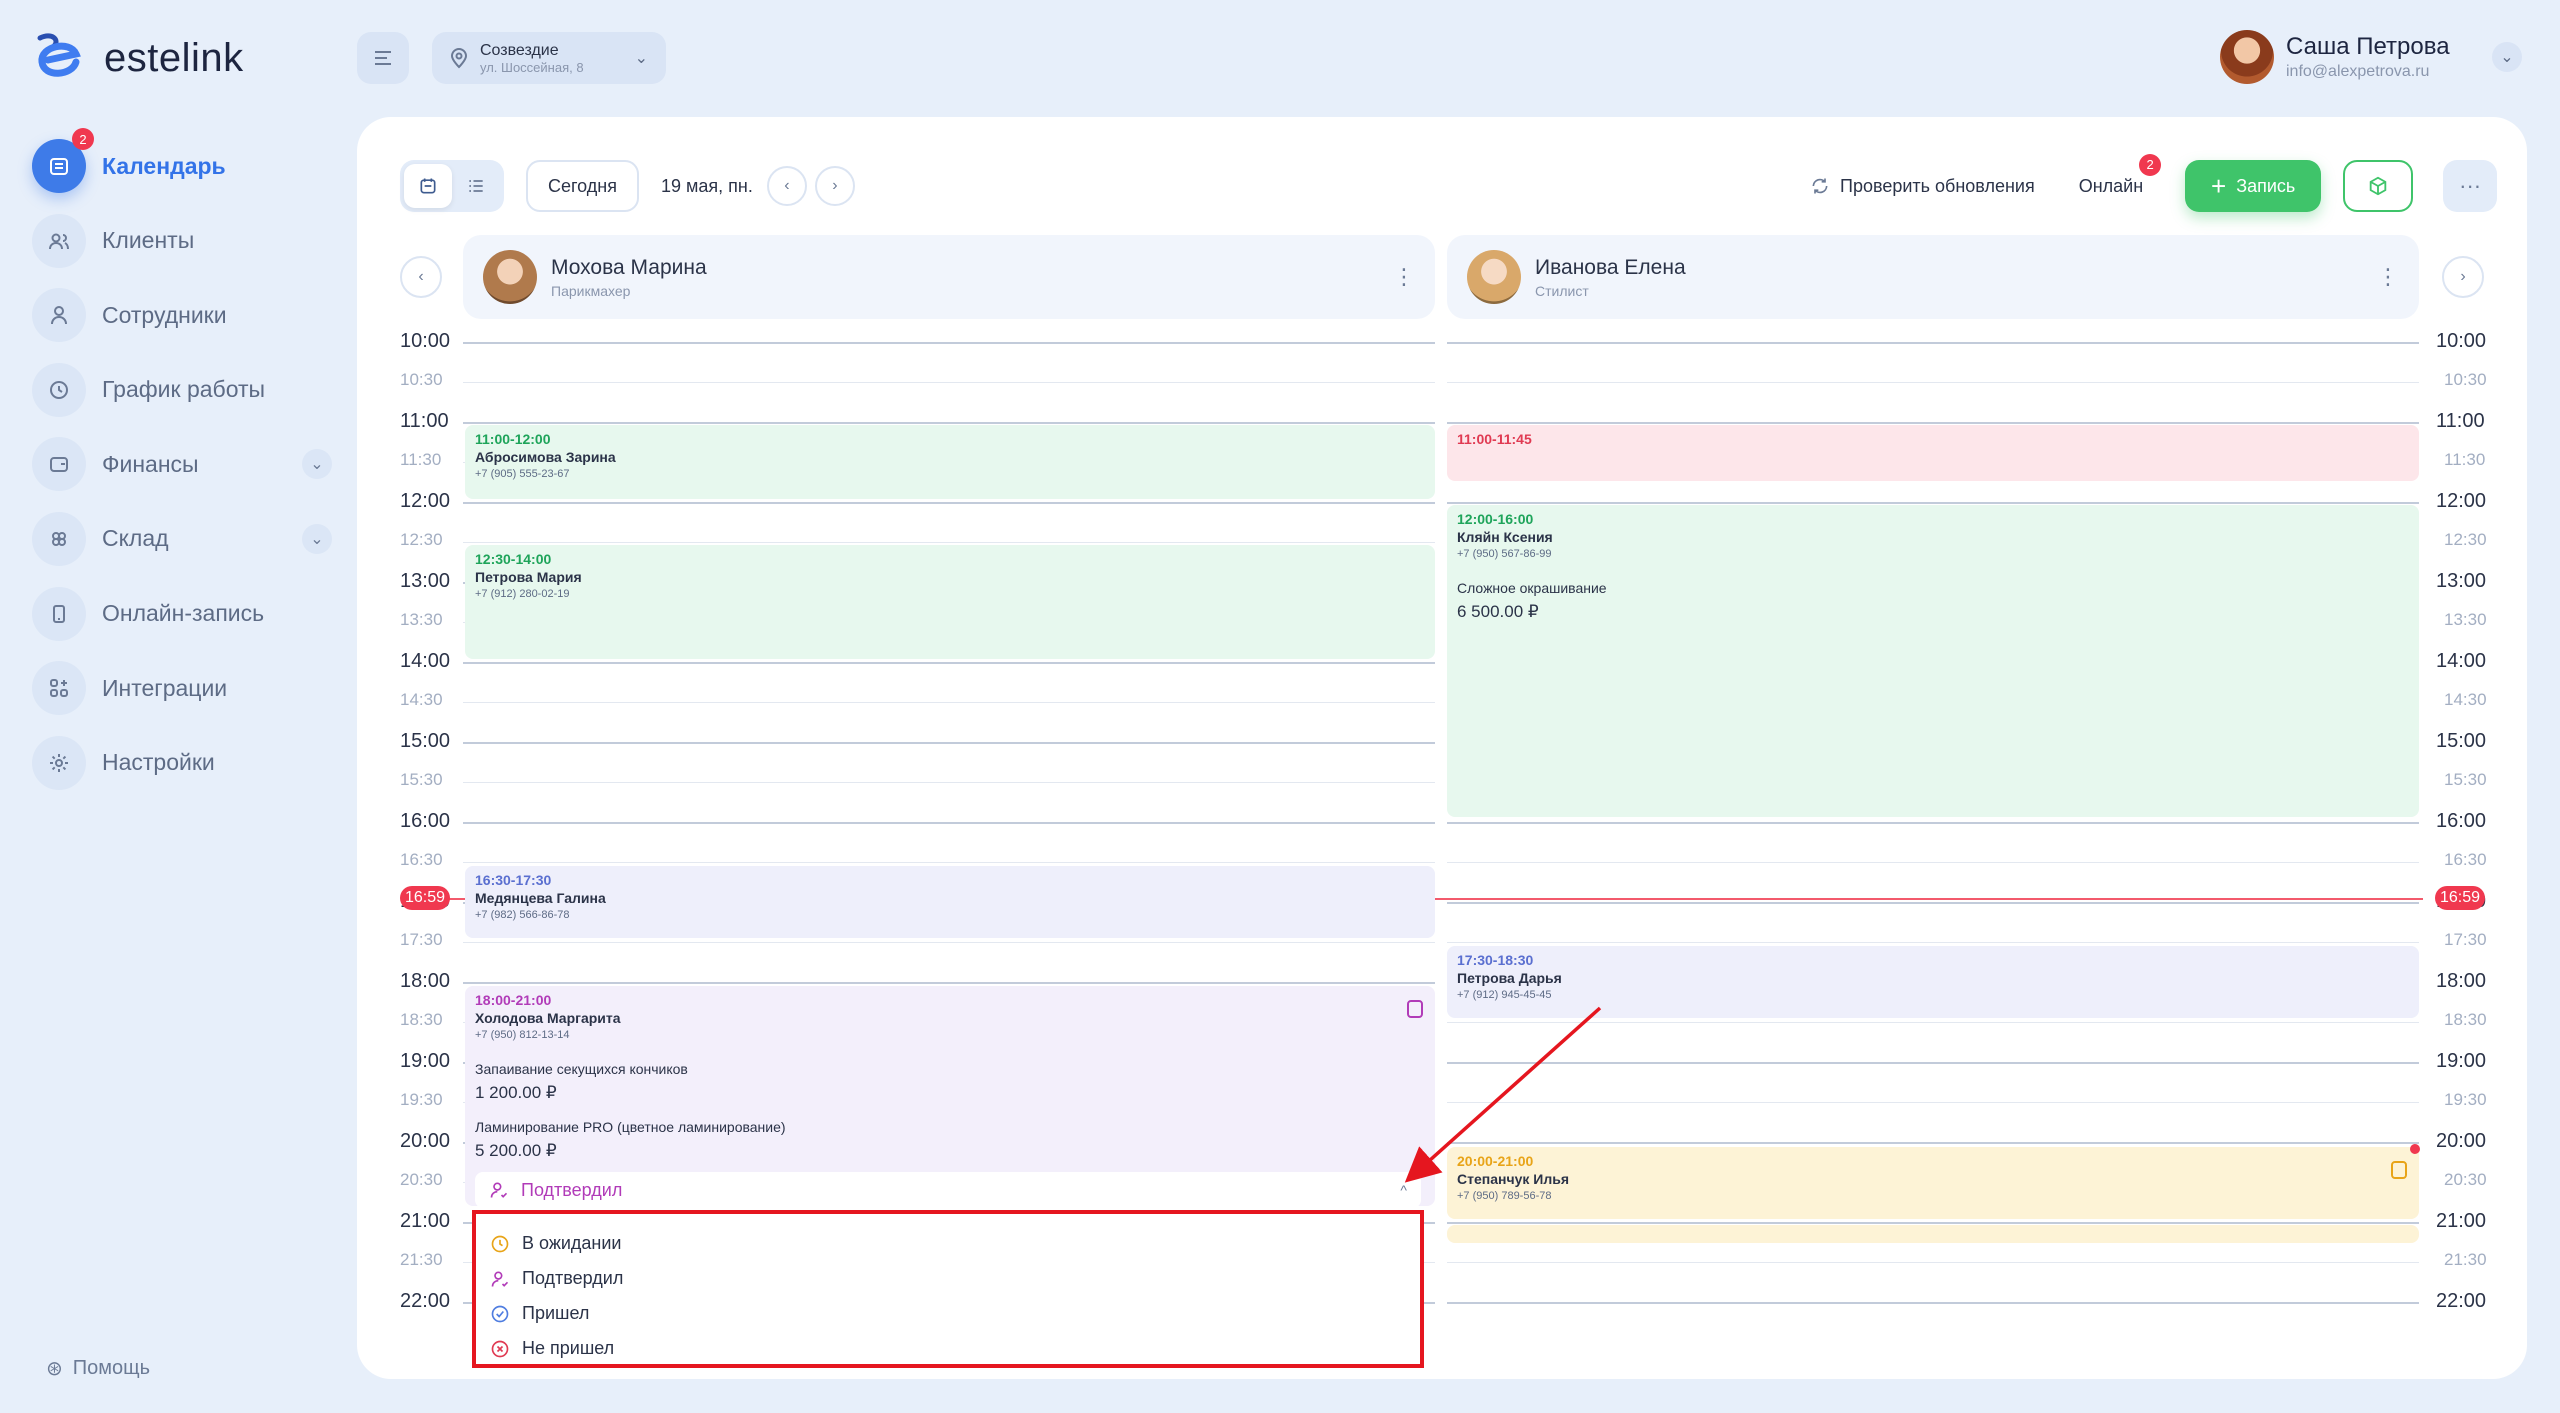 The height and width of the screenshot is (1413, 2560). Describe the element at coordinates (182, 315) in the screenshot. I see `sidebar-item-staff: Сотрудники` at that location.